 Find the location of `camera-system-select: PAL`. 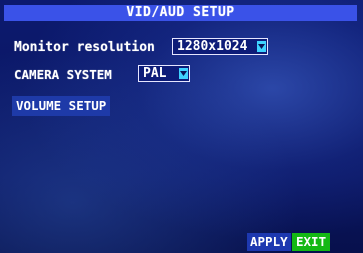

camera-system-select: PAL is located at coordinates (164, 73).